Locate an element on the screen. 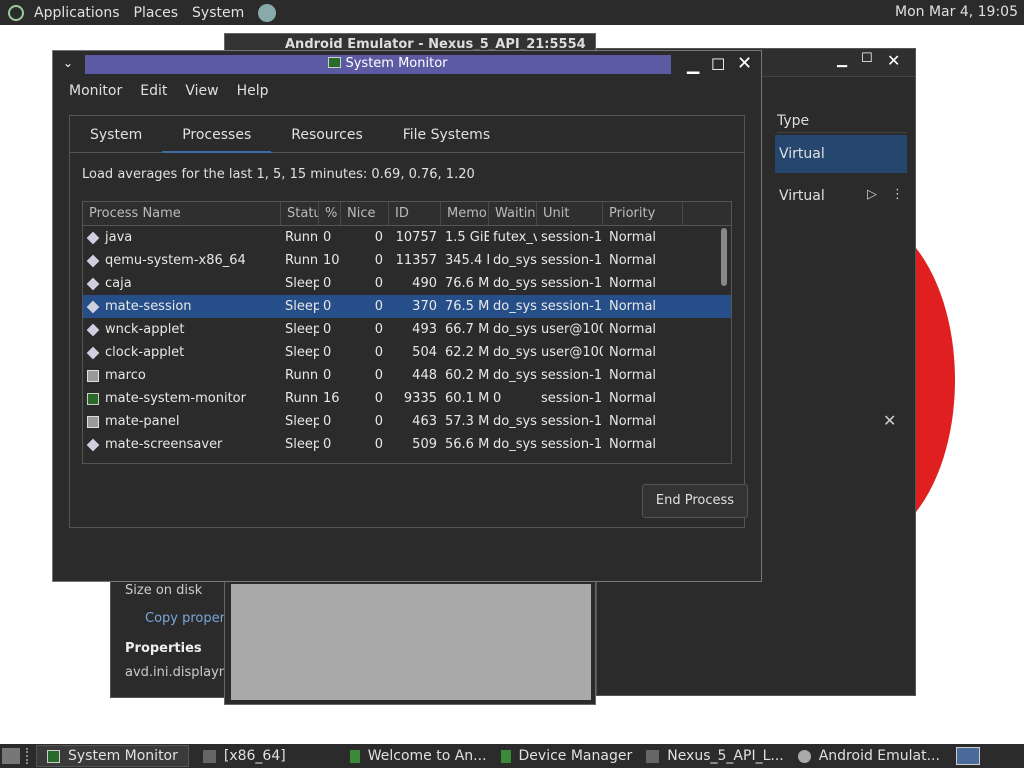 The image size is (1024, 768). places-menu: Places is located at coordinates (156, 13).